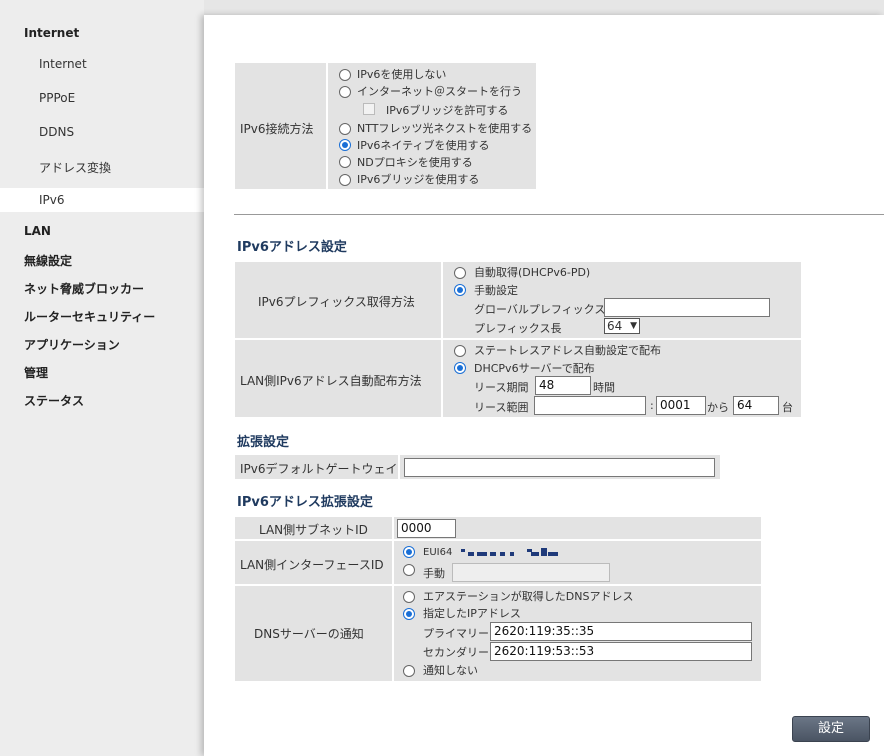  Describe the element at coordinates (48, 260) in the screenshot. I see `sidebar-item-wireless: 無線設定` at that location.